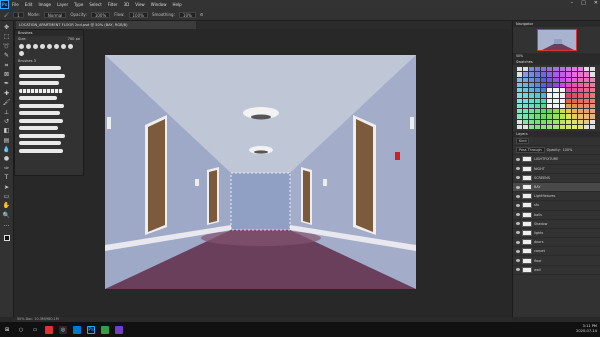 The image size is (600, 337). I want to click on zoom-tool-icon: 🔍, so click(6, 215).